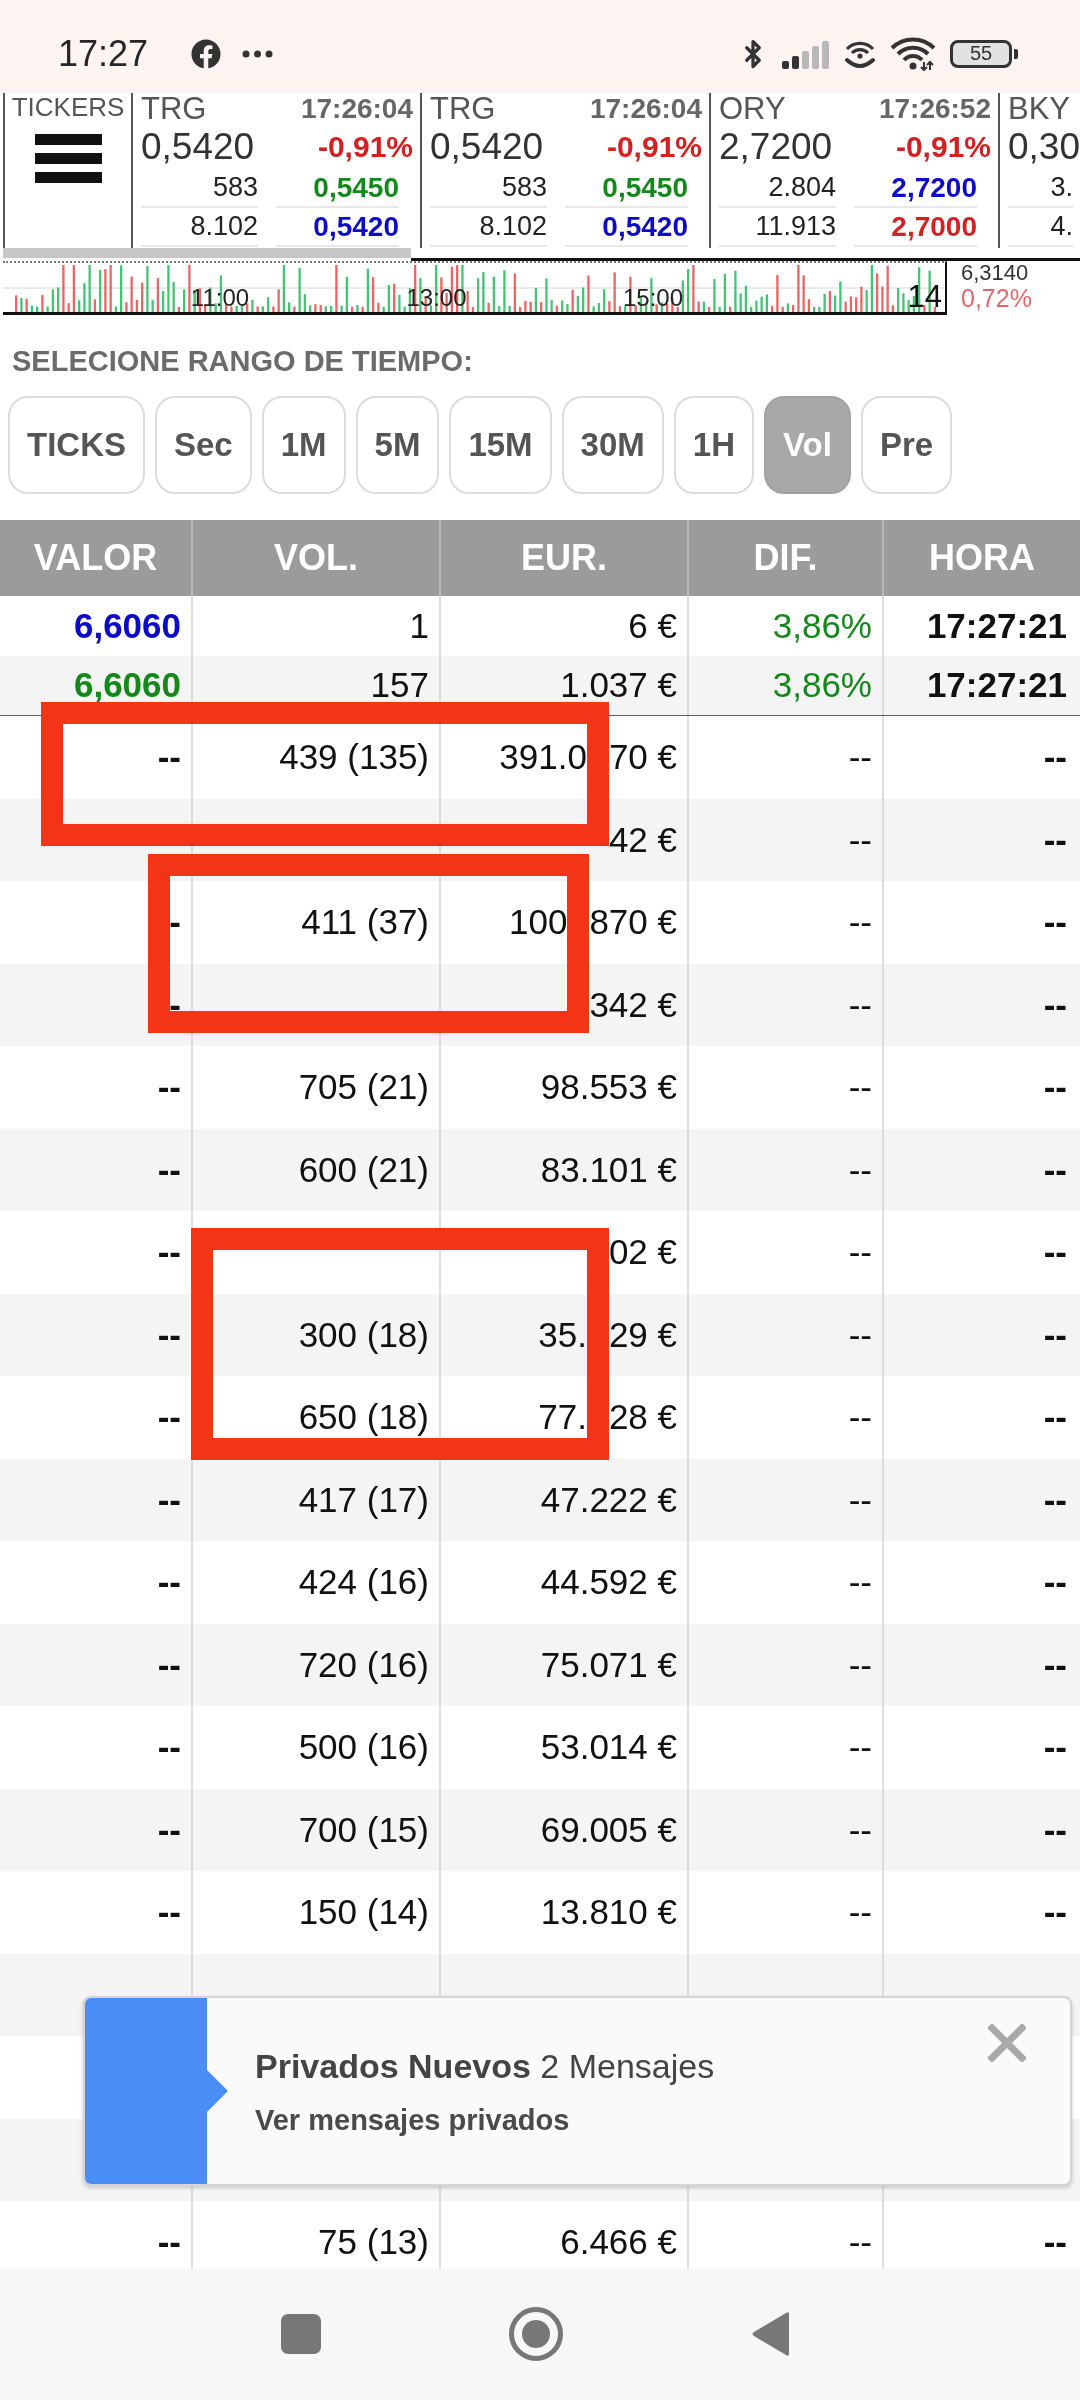  Describe the element at coordinates (565, 839) in the screenshot. I see `table-cell: 42 €` at that location.